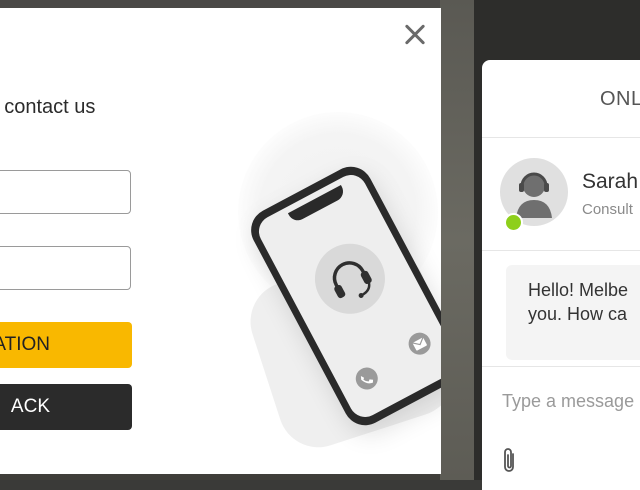  Describe the element at coordinates (65, 192) in the screenshot. I see `name-field` at that location.